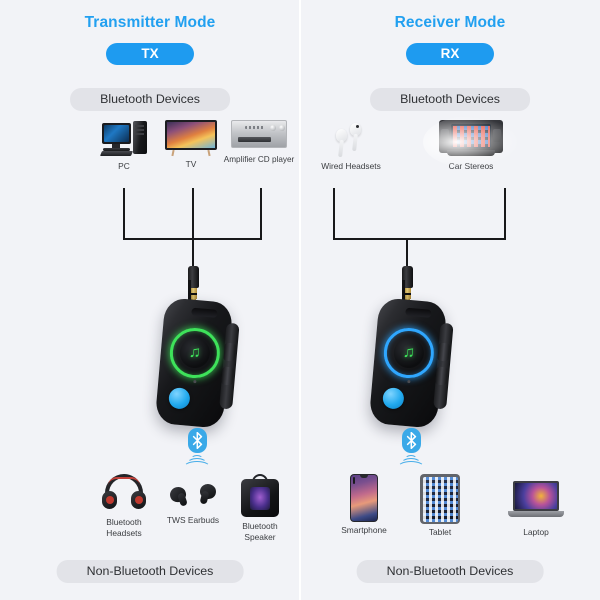 The height and width of the screenshot is (600, 600). What do you see at coordinates (150, 571) in the screenshot?
I see `transmitter-non-bluetooth-devices-pill: Non-Bluetooth Devices` at bounding box center [150, 571].